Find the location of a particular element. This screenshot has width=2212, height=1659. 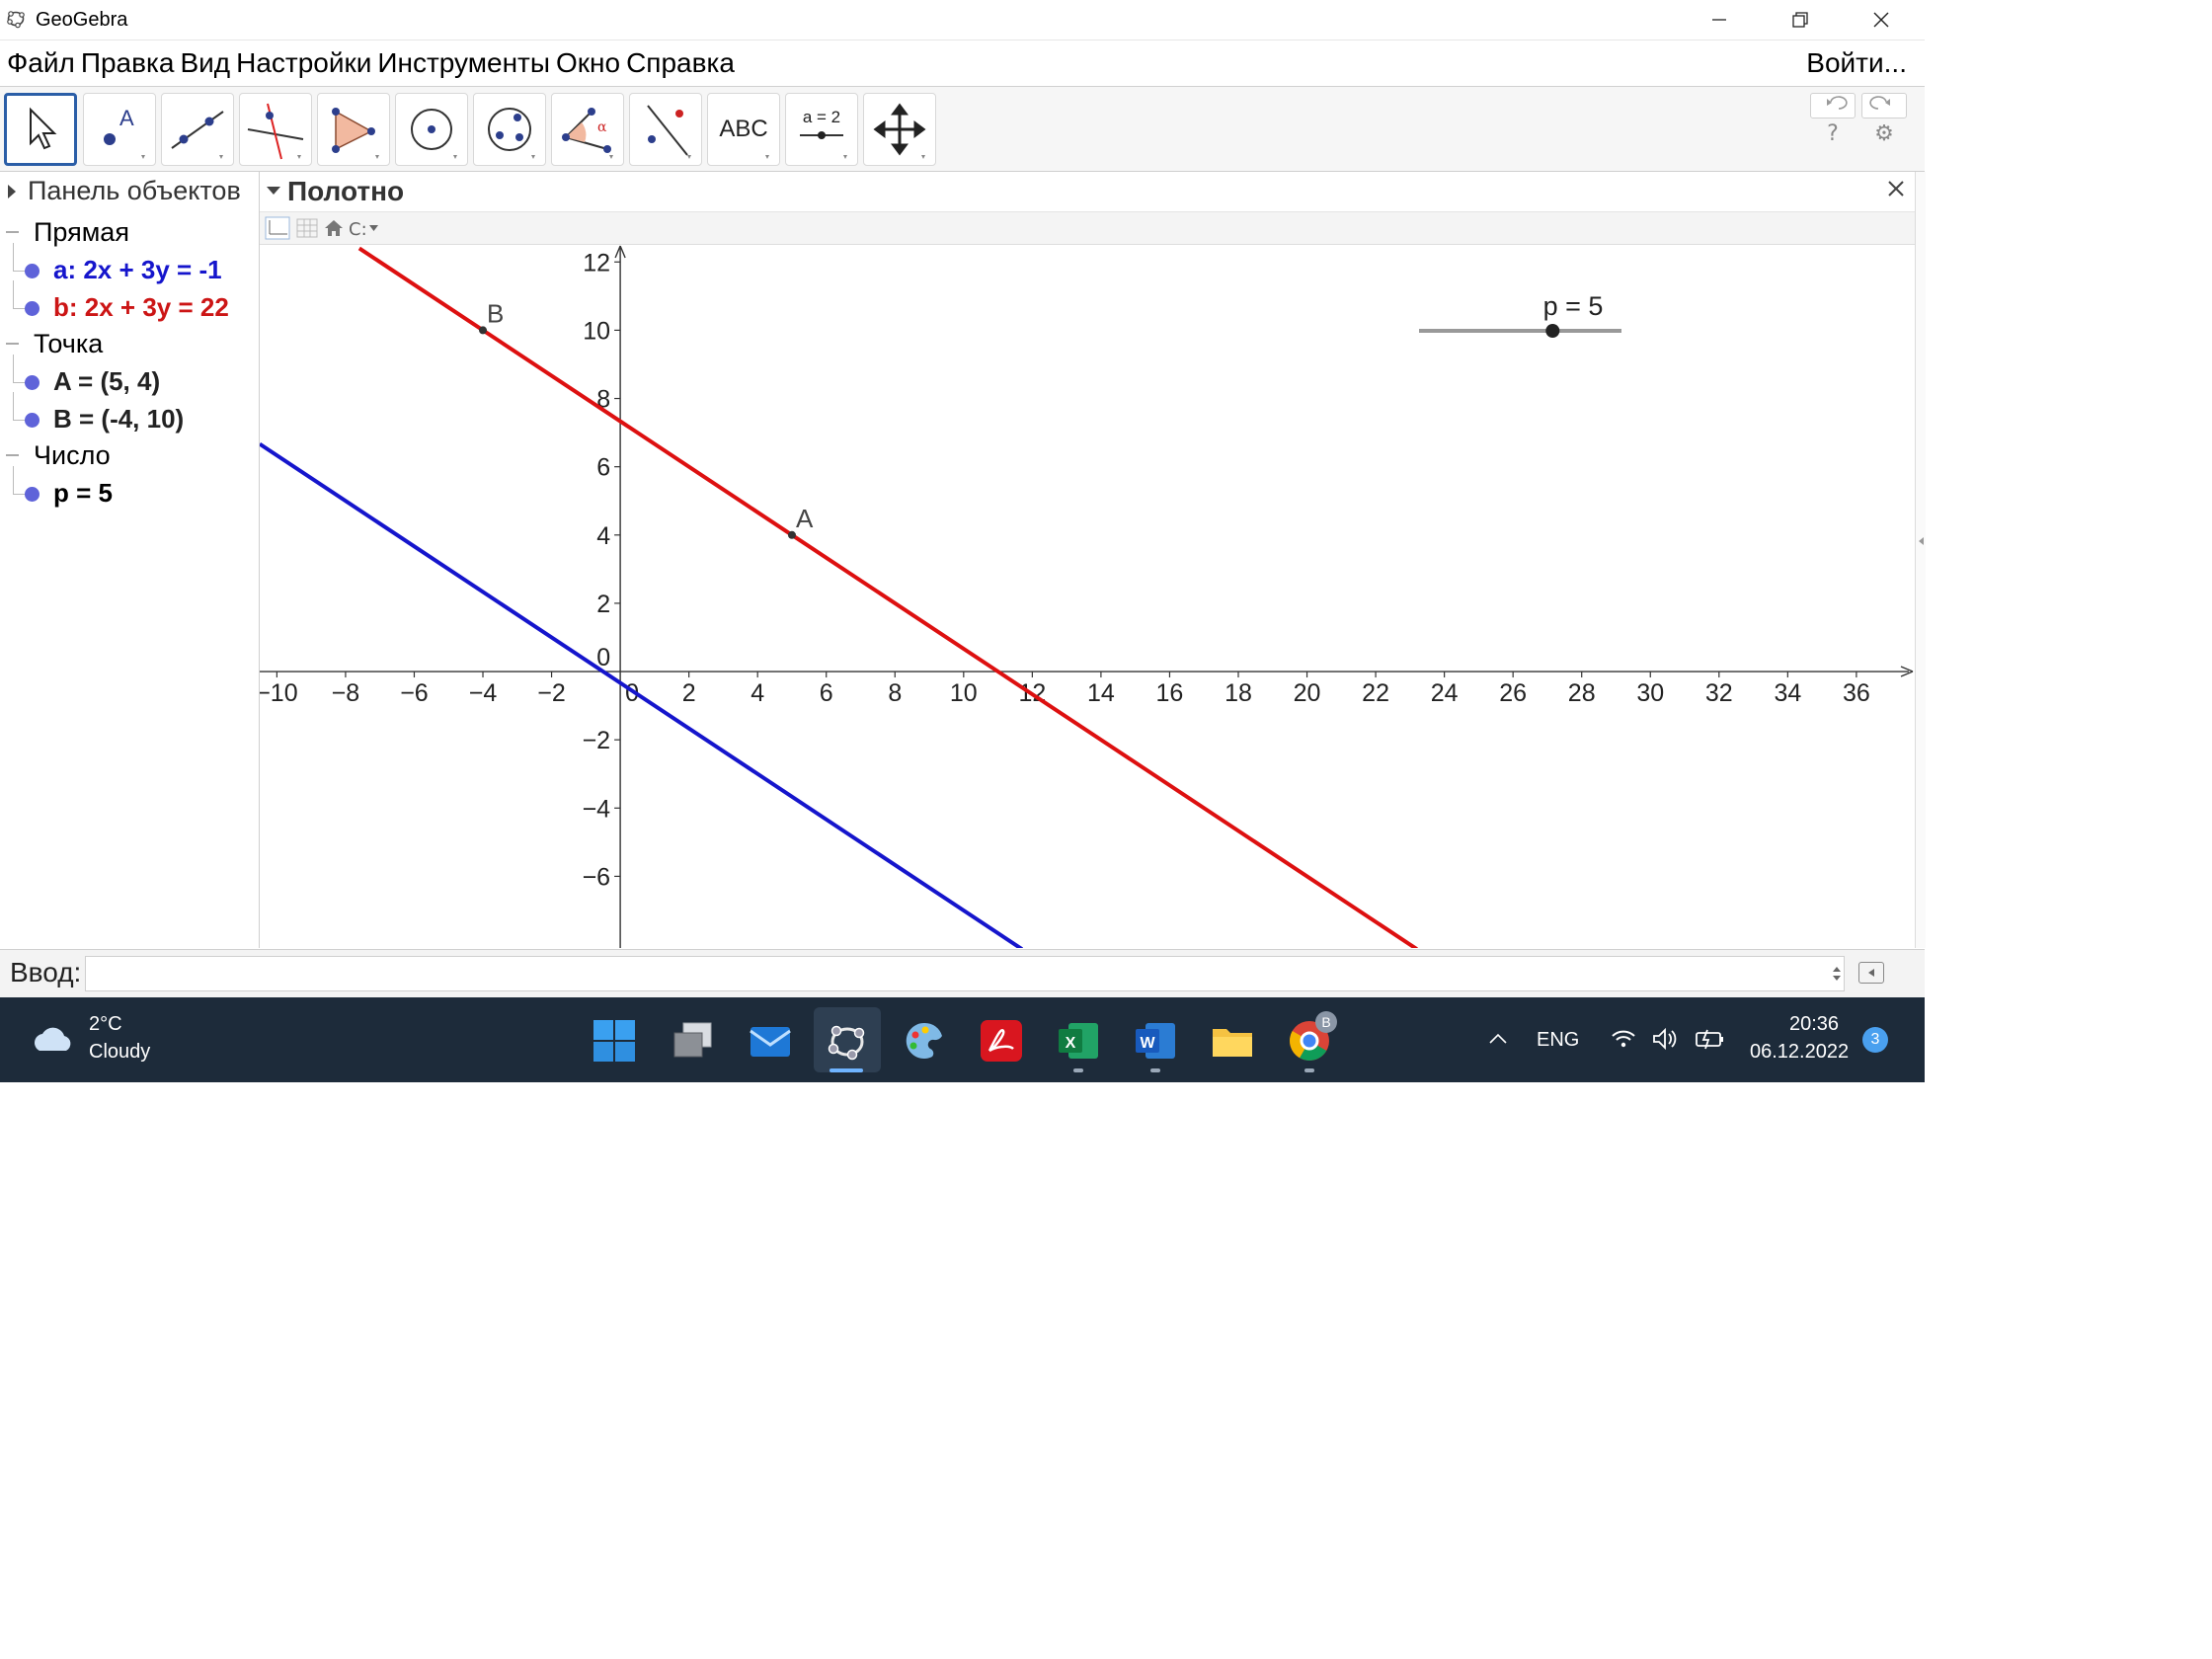

polygon-tool-button is located at coordinates (354, 129).